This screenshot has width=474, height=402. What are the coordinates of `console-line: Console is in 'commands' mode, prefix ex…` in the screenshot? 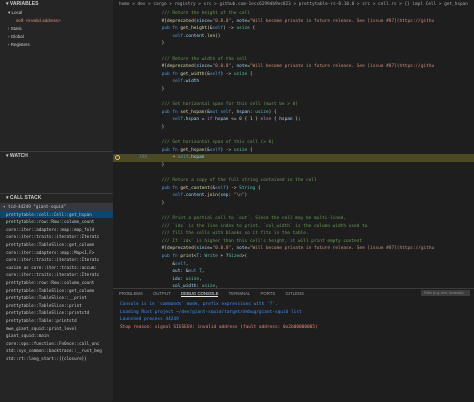 It's located at (199, 304).